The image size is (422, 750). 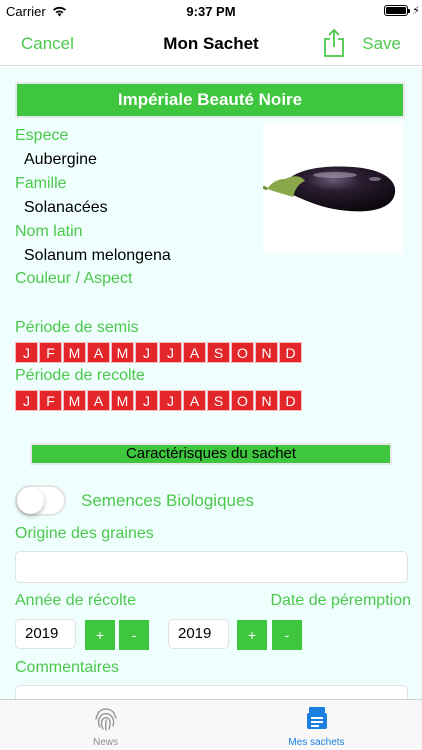 I want to click on nom-latin-value: Solanum melongena, so click(x=97, y=255).